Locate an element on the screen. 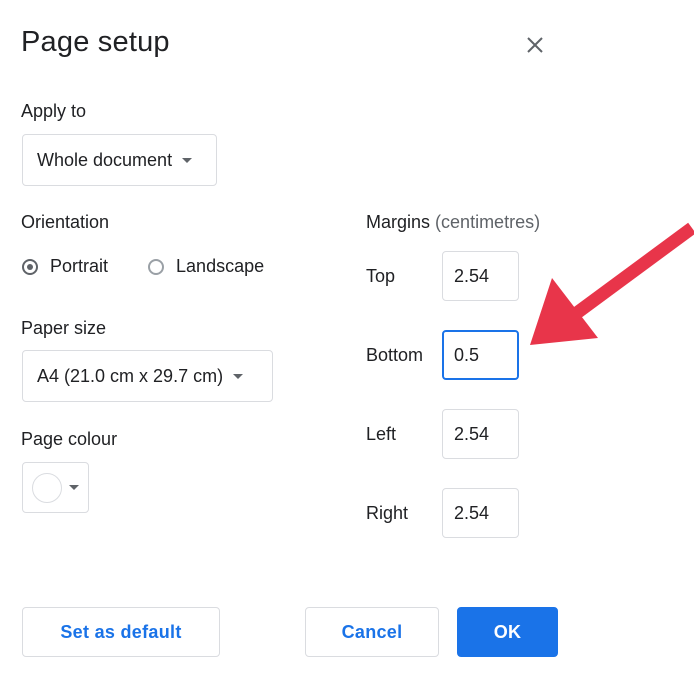 The image size is (694, 677). cancel-button: Cancel is located at coordinates (372, 632).